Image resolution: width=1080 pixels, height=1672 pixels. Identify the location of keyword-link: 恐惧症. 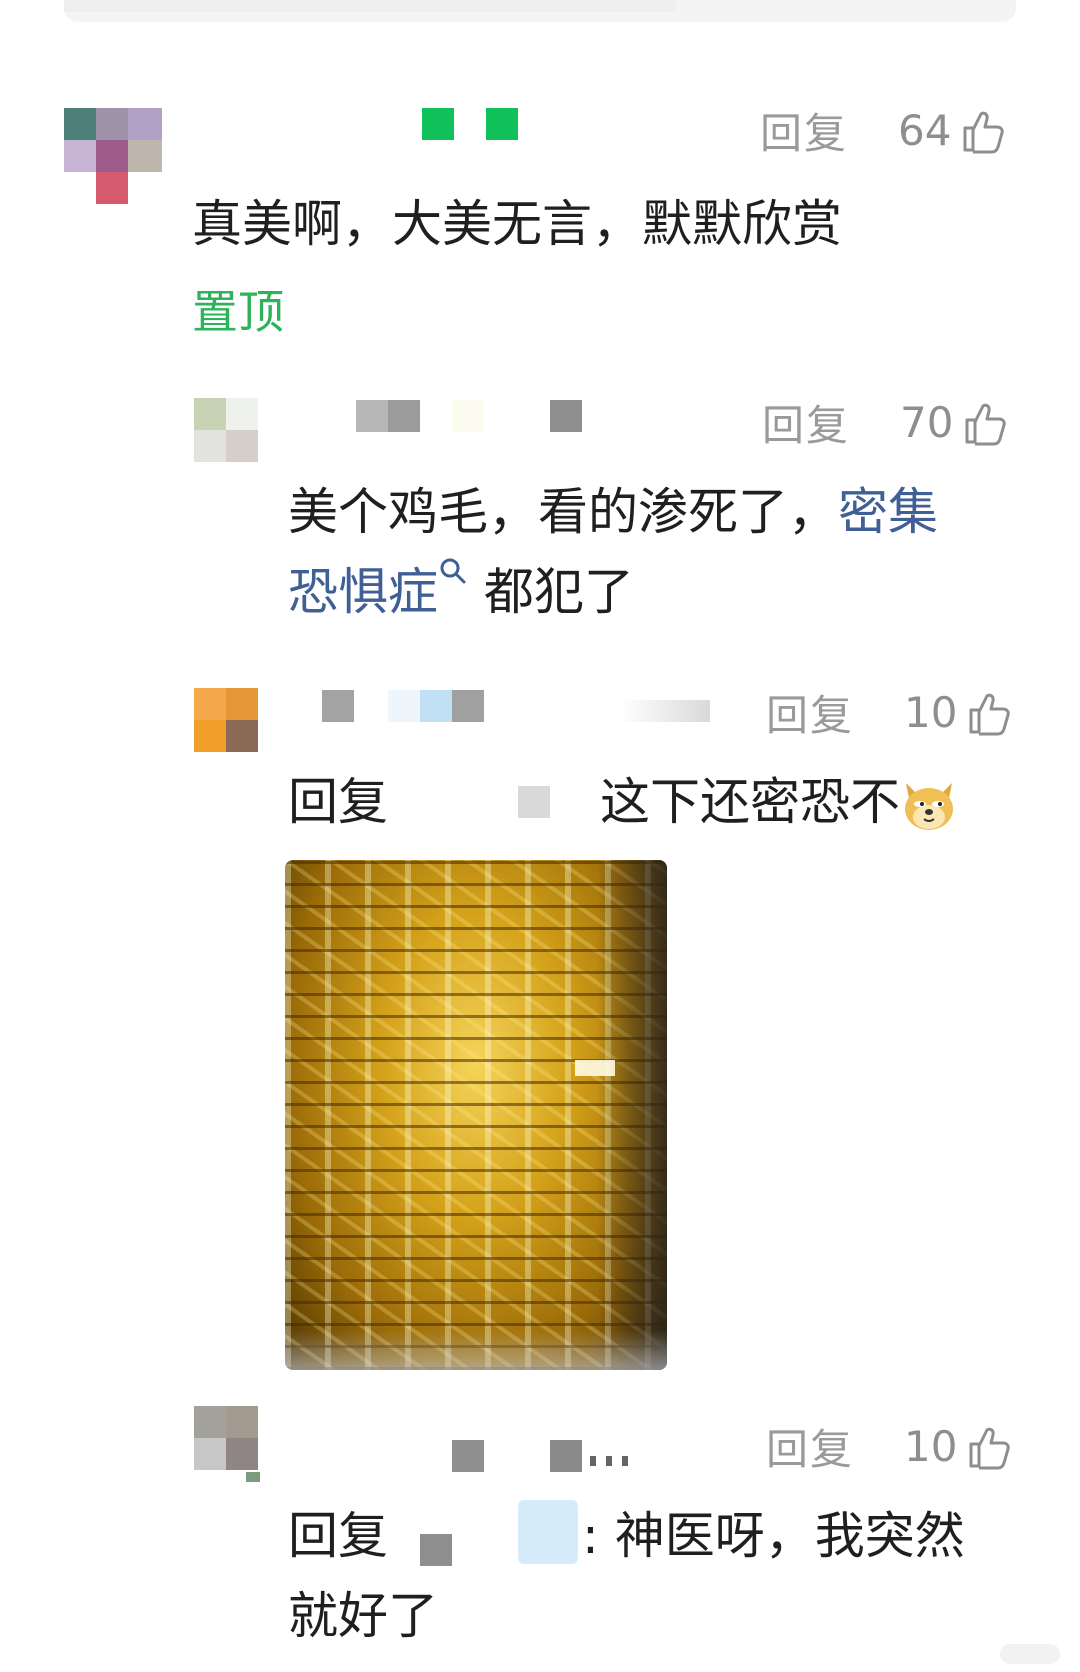
(363, 592).